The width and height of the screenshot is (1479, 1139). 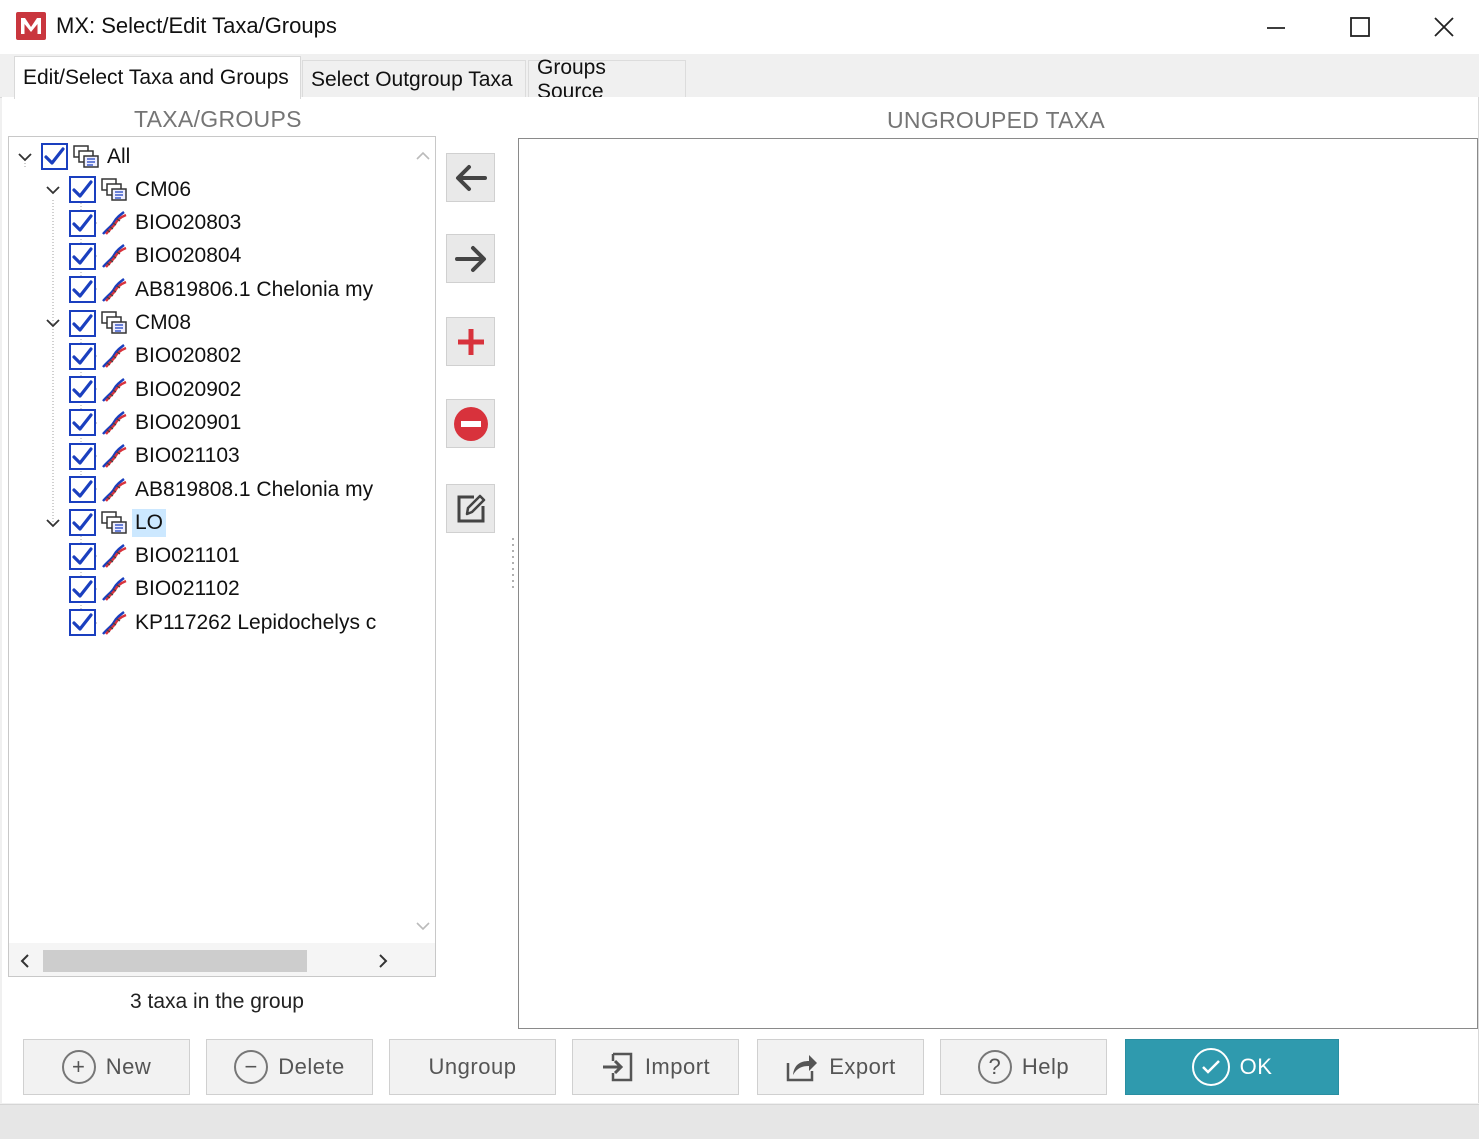 I want to click on minimize-button, so click(x=1276, y=27).